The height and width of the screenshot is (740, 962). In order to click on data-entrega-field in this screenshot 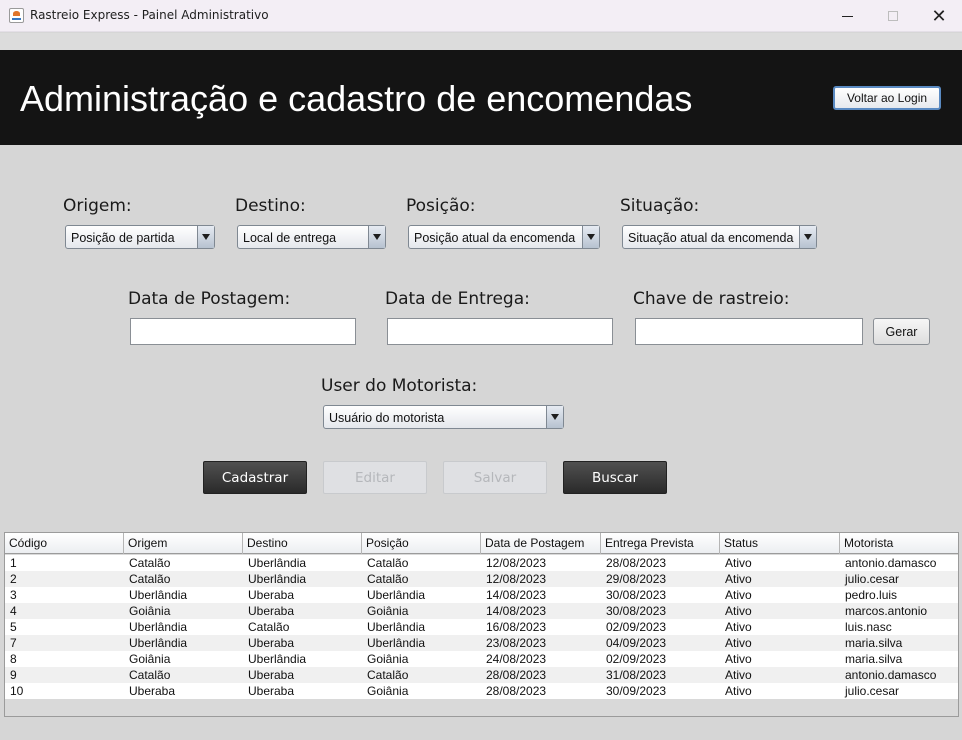, I will do `click(500, 331)`.